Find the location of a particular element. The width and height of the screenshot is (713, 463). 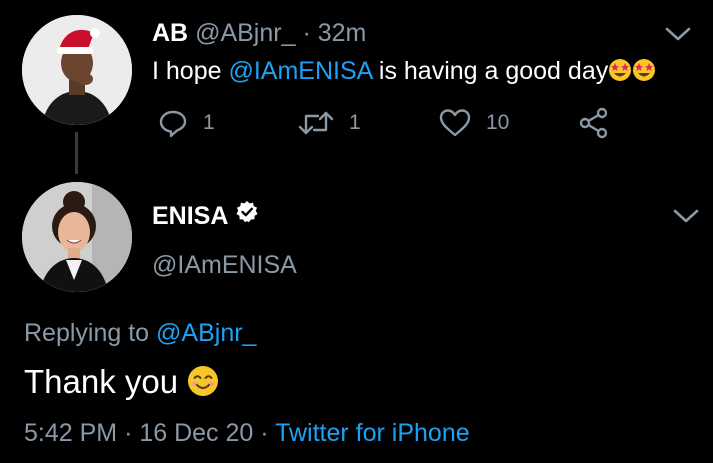

avatar-ab is located at coordinates (77, 70).